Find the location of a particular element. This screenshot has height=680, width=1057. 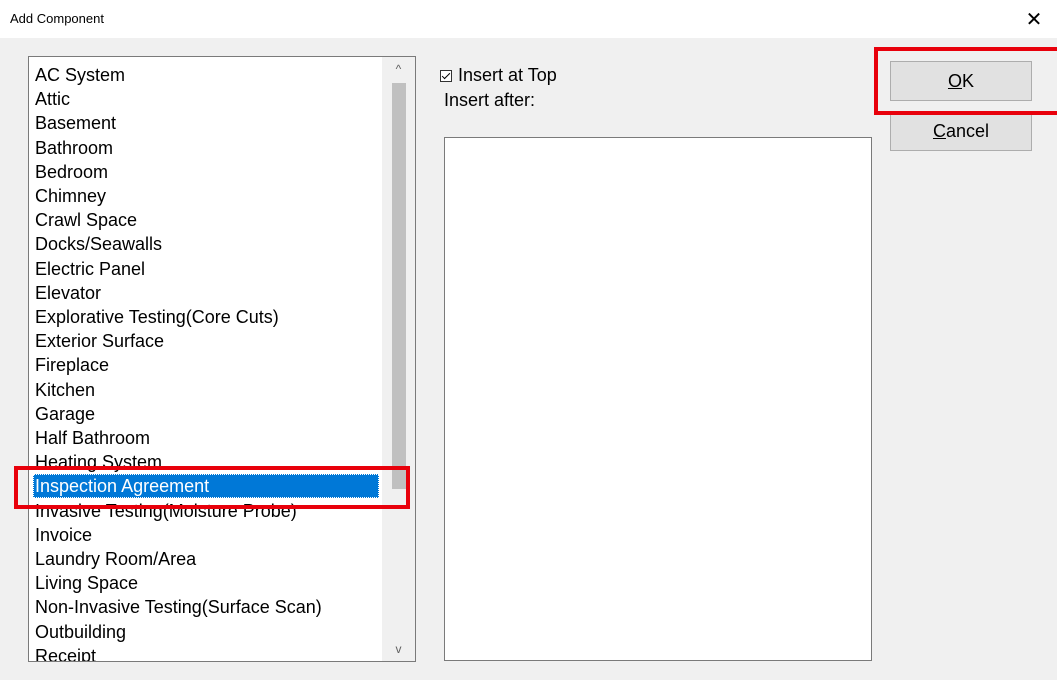

list-item: Basement is located at coordinates (206, 123).